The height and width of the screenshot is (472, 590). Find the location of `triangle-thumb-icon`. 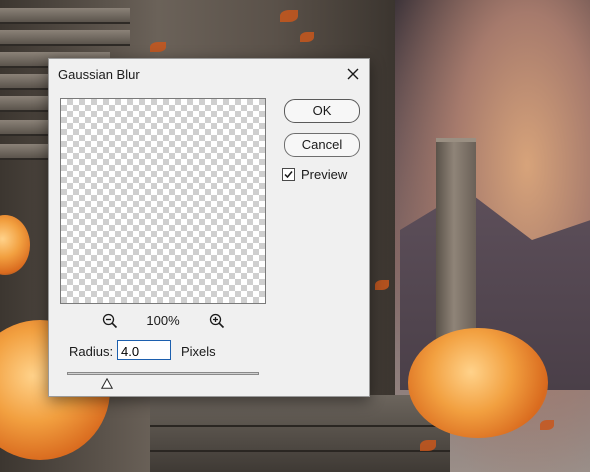

triangle-thumb-icon is located at coordinates (107, 383).